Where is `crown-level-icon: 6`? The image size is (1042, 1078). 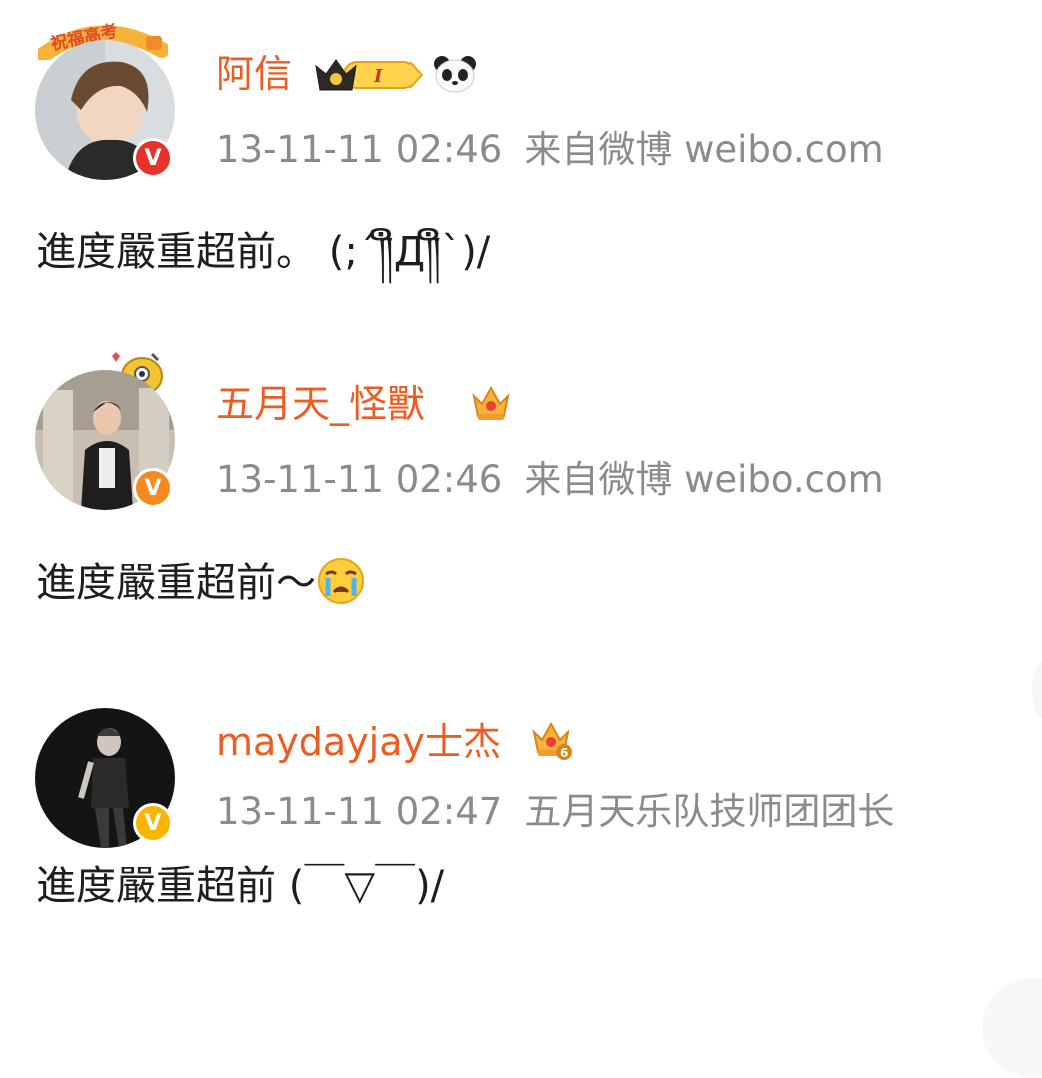 crown-level-icon: 6 is located at coordinates (552, 740).